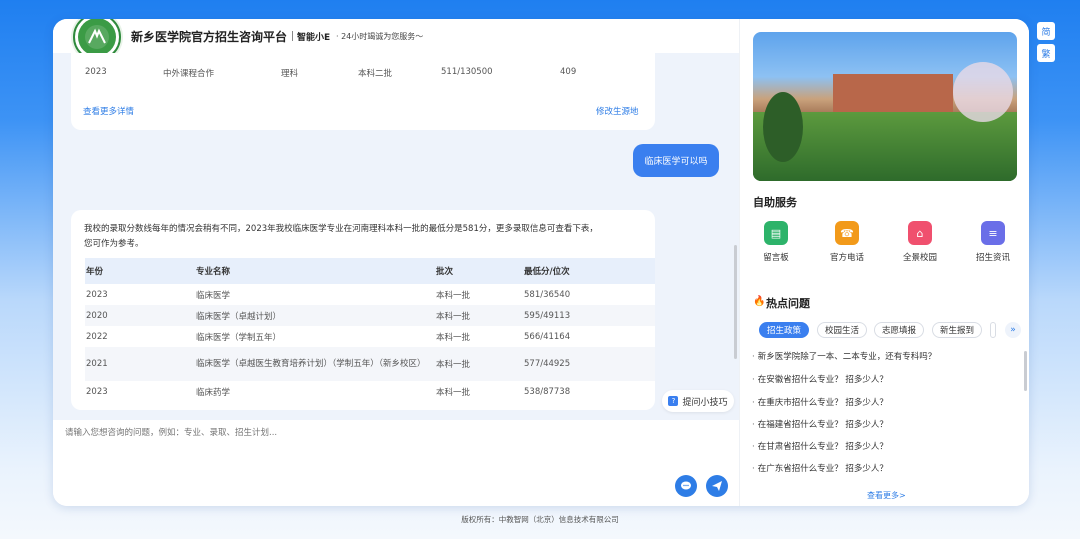 The width and height of the screenshot is (1080, 539). I want to click on cell-score: 595/49113, so click(589, 315).